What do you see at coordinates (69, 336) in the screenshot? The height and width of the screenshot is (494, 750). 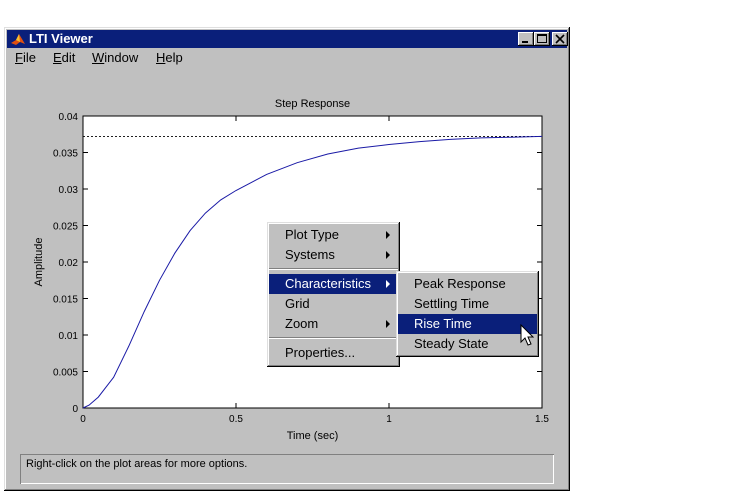 I see `y-tick-label: 0.01` at bounding box center [69, 336].